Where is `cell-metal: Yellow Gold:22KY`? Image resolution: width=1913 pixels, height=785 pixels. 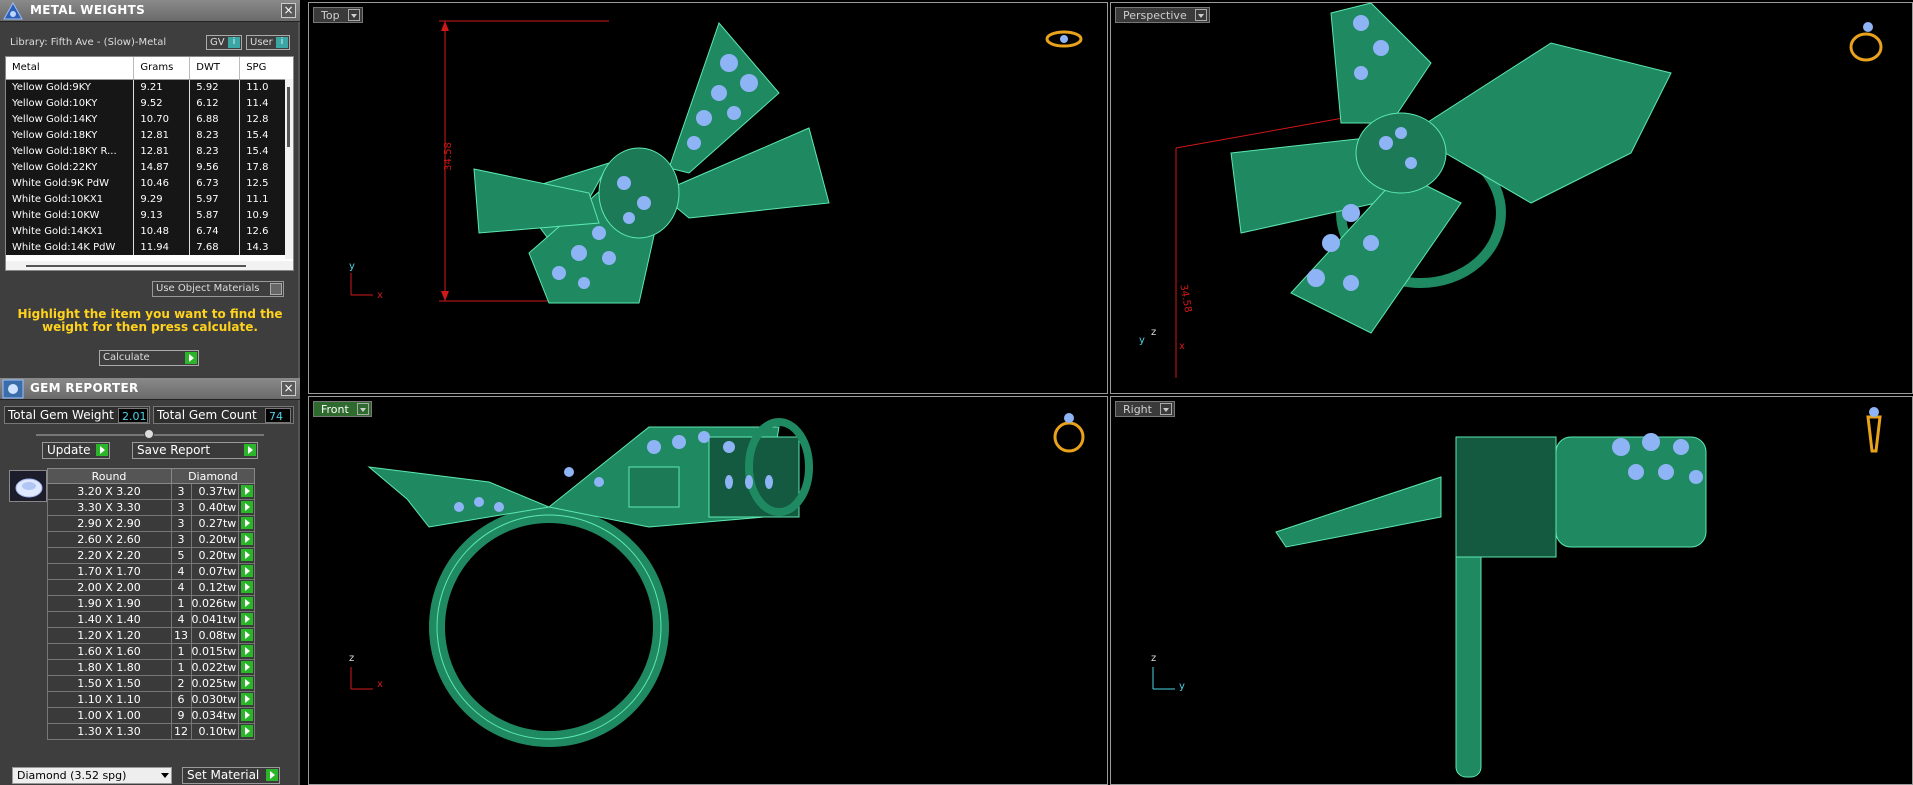 cell-metal: Yellow Gold:22KY is located at coordinates (70, 167).